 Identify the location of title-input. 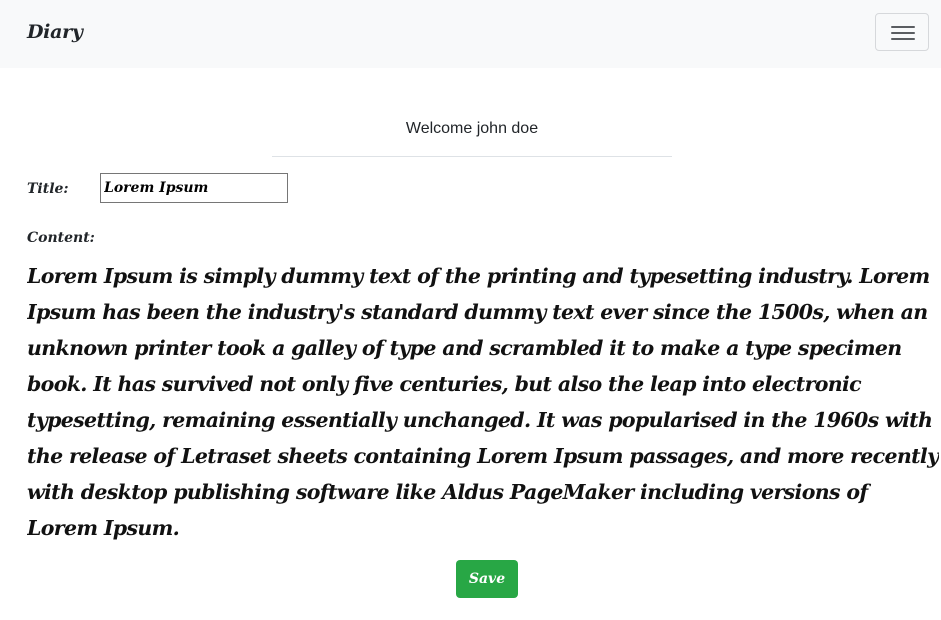
(194, 188).